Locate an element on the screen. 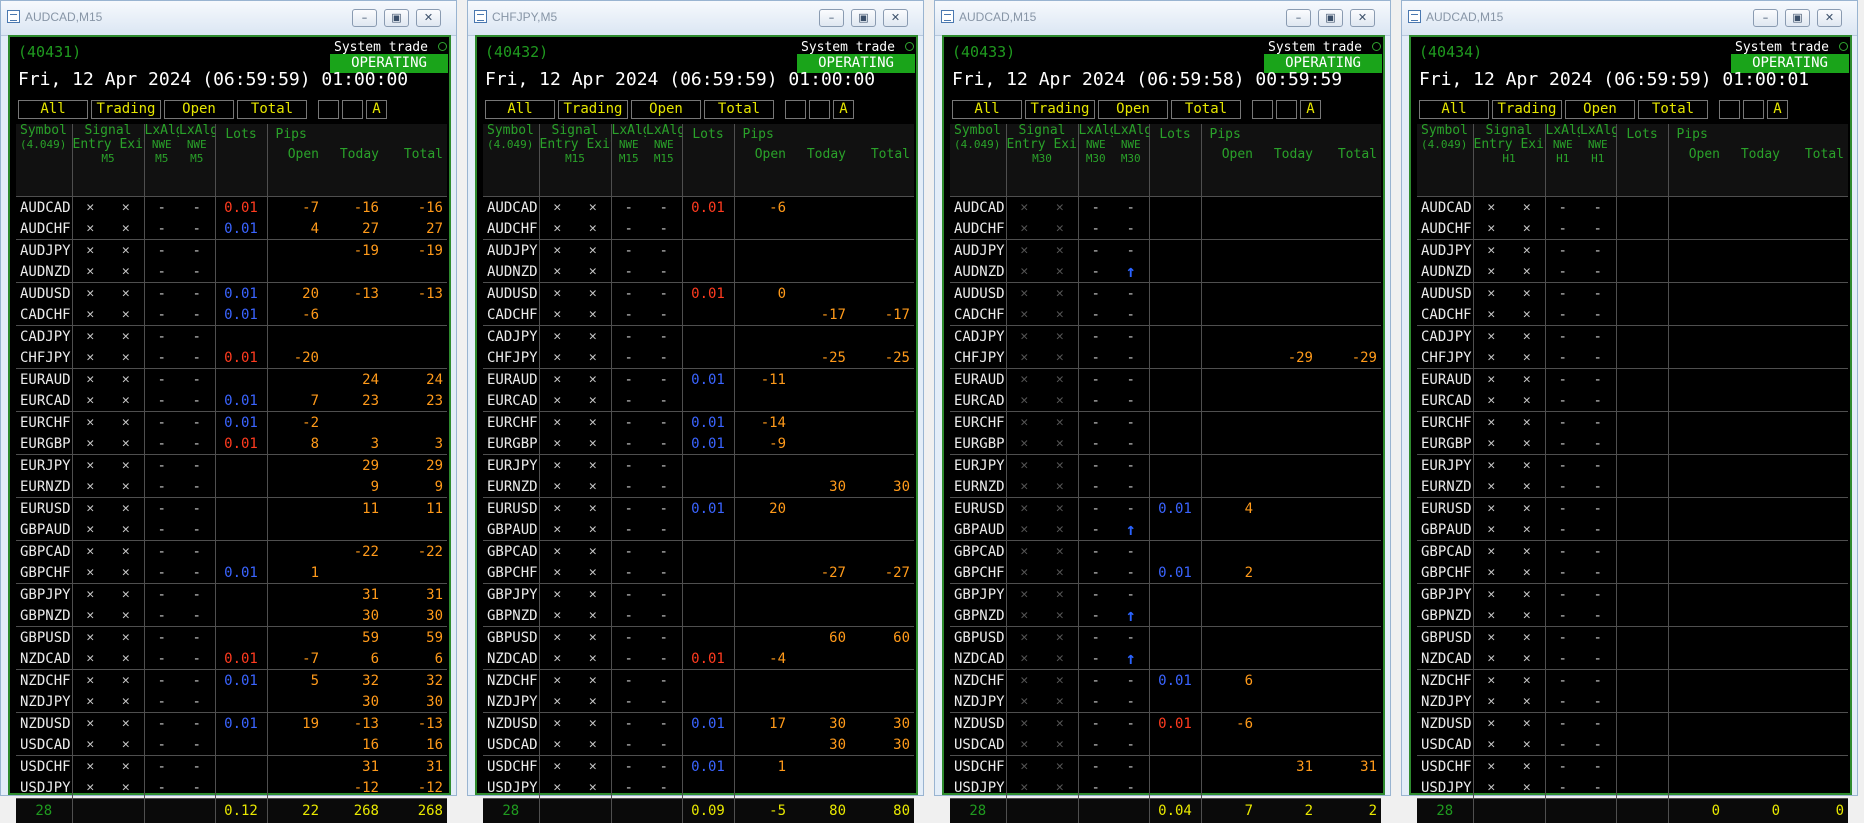  table-row: GBPJPY✕✕--3131 is located at coordinates (231, 595).